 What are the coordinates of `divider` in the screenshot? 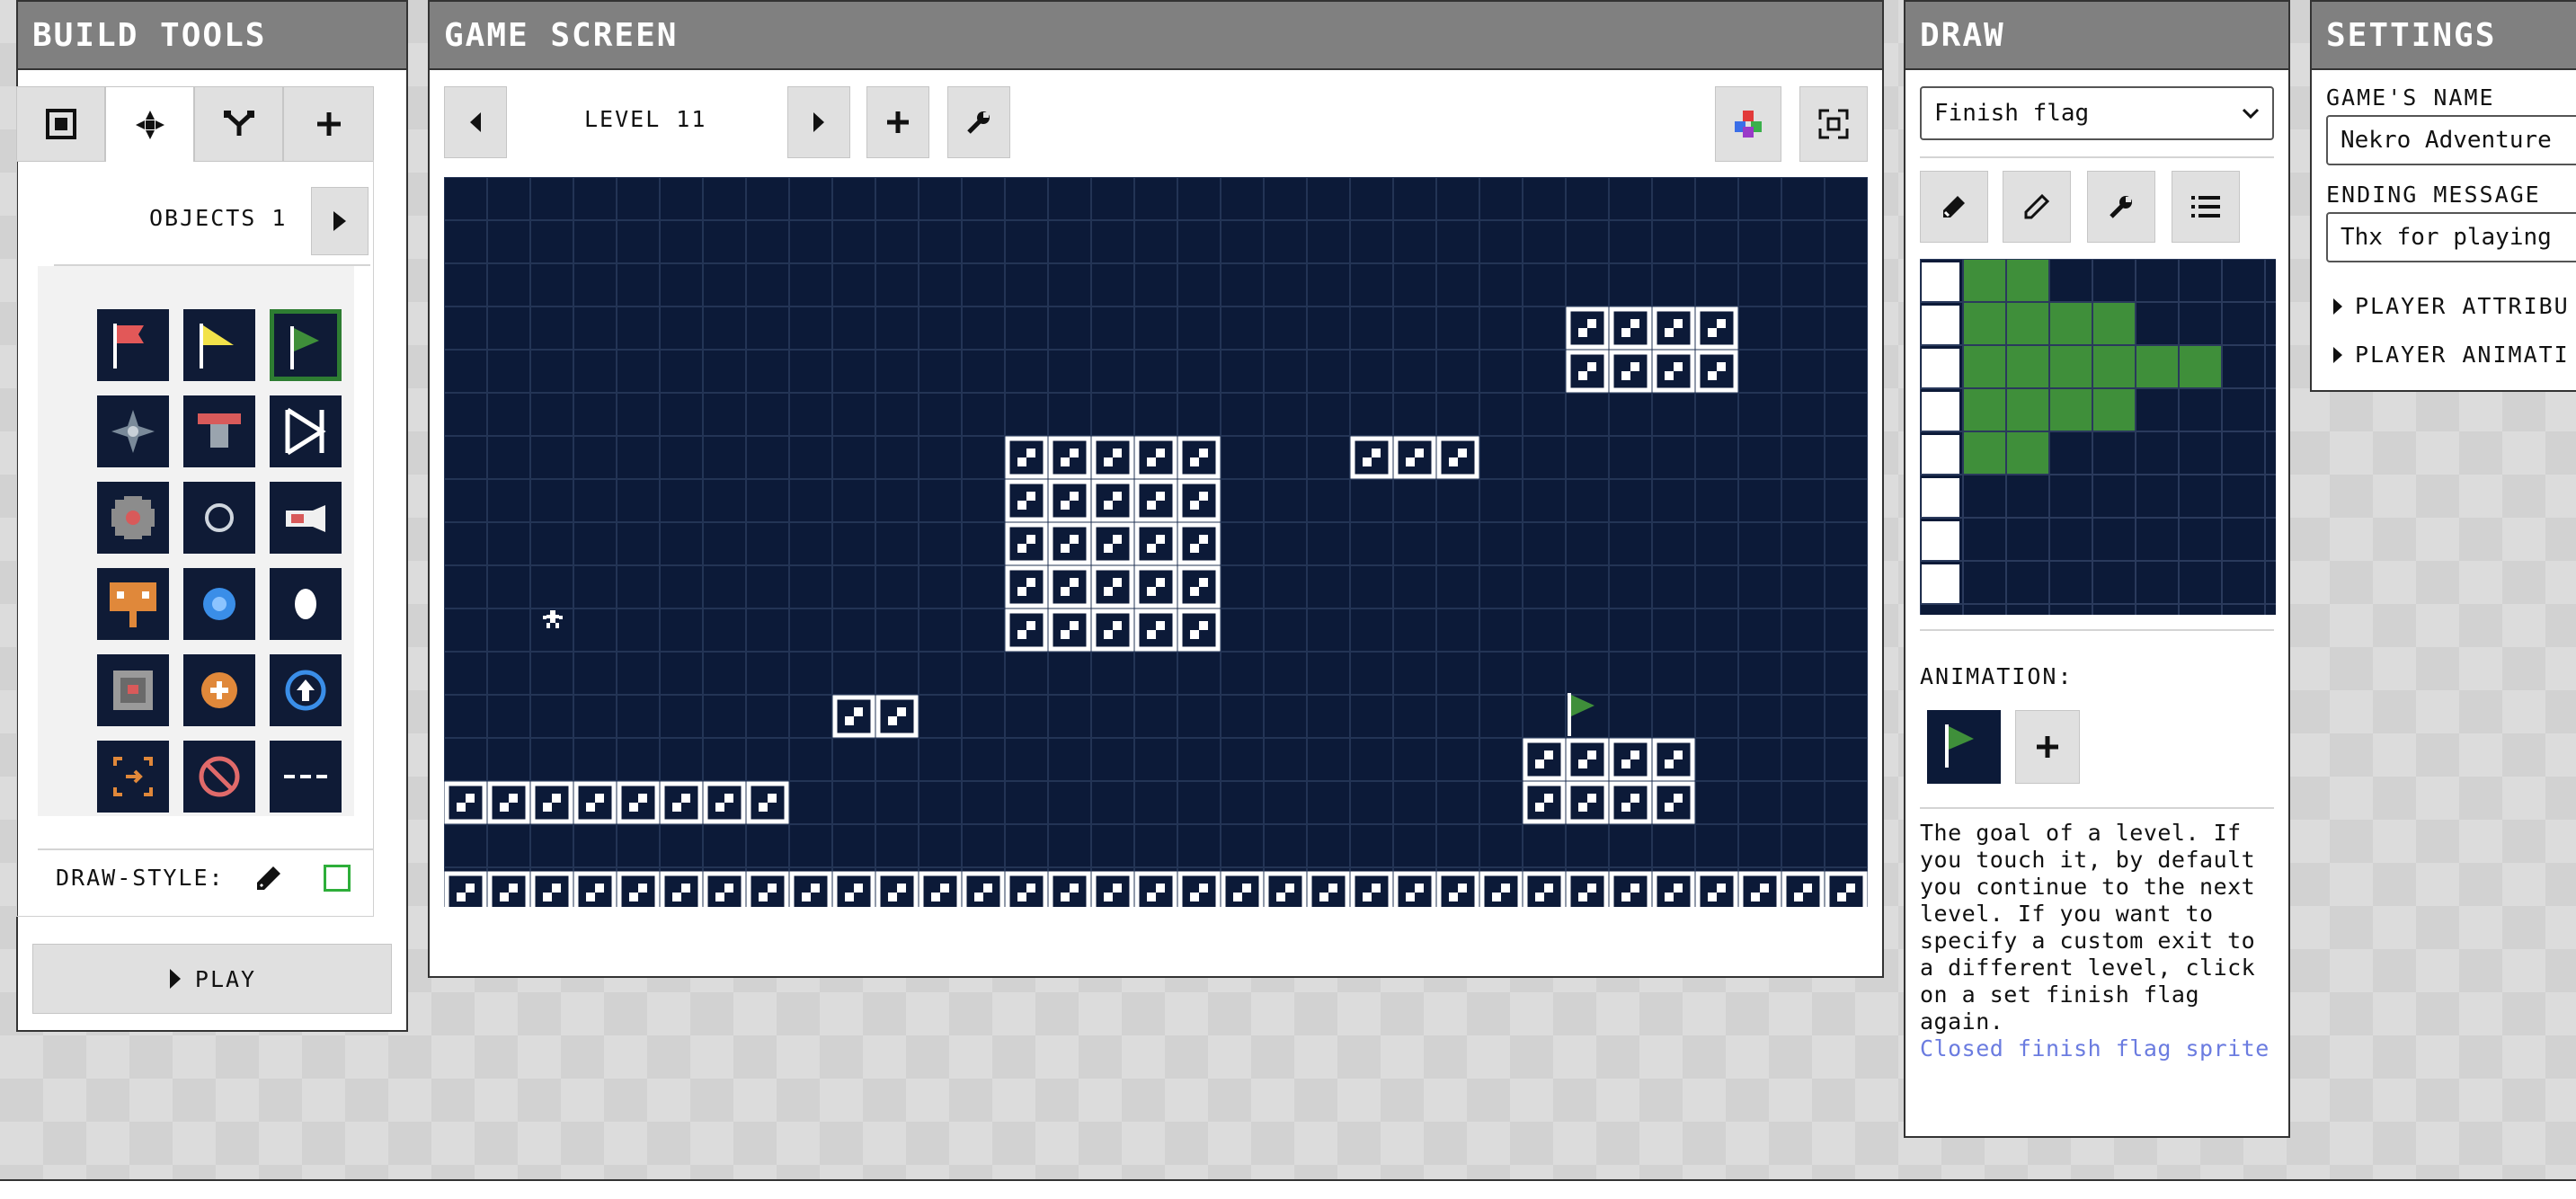 It's located at (2097, 630).